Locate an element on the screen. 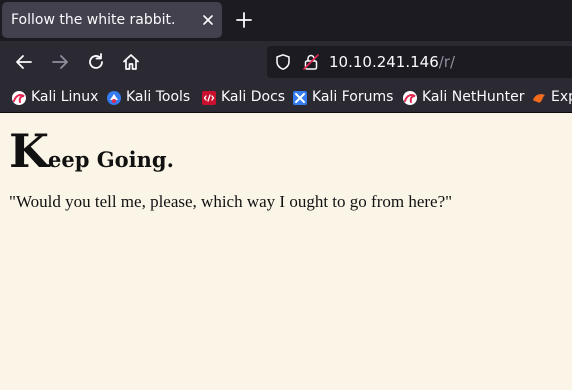 This screenshot has height=390, width=572. address-bar: 10.10.241.146/r/ is located at coordinates (419, 62).